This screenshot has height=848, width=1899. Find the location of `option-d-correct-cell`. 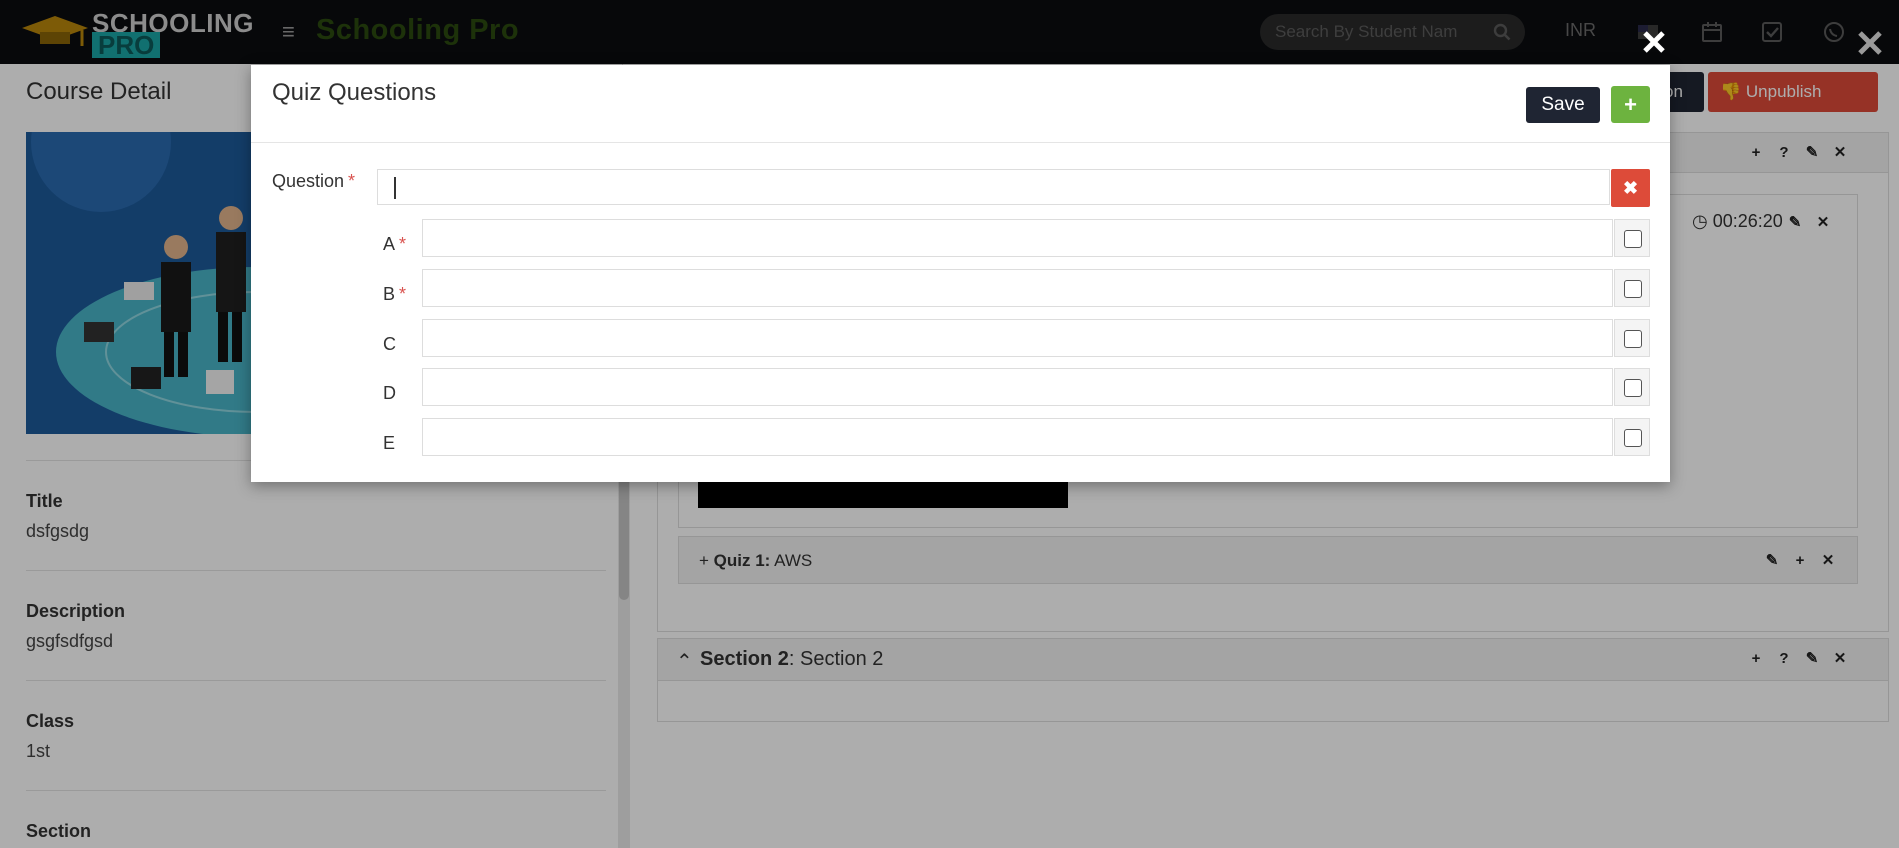

option-d-correct-cell is located at coordinates (1632, 387).